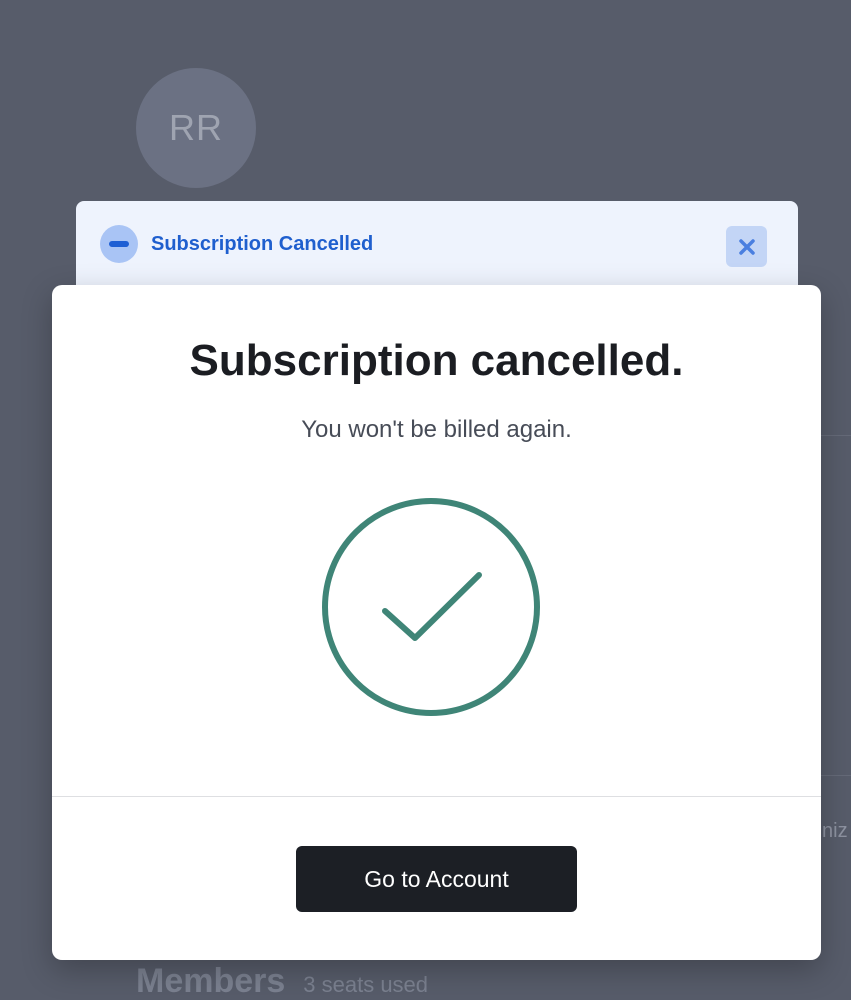  I want to click on avatar-initials: RR, so click(196, 127).